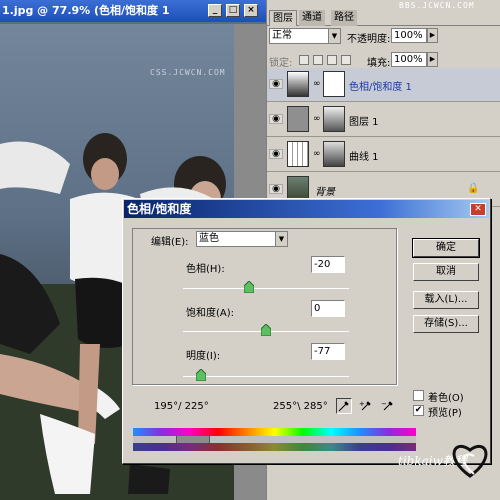 The width and height of the screenshot is (500, 500). I want to click on lock-transparency-icon, so click(304, 60).